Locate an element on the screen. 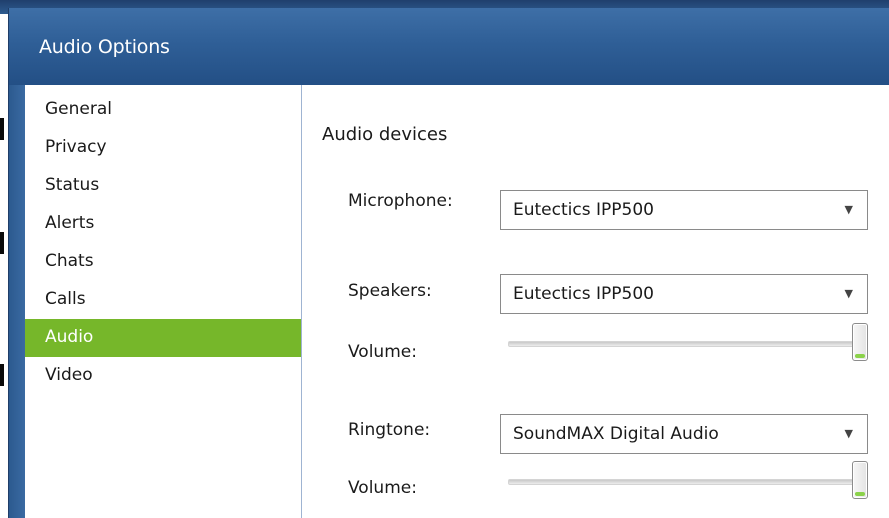  sidebar-item-chats: Chats is located at coordinates (163, 262).